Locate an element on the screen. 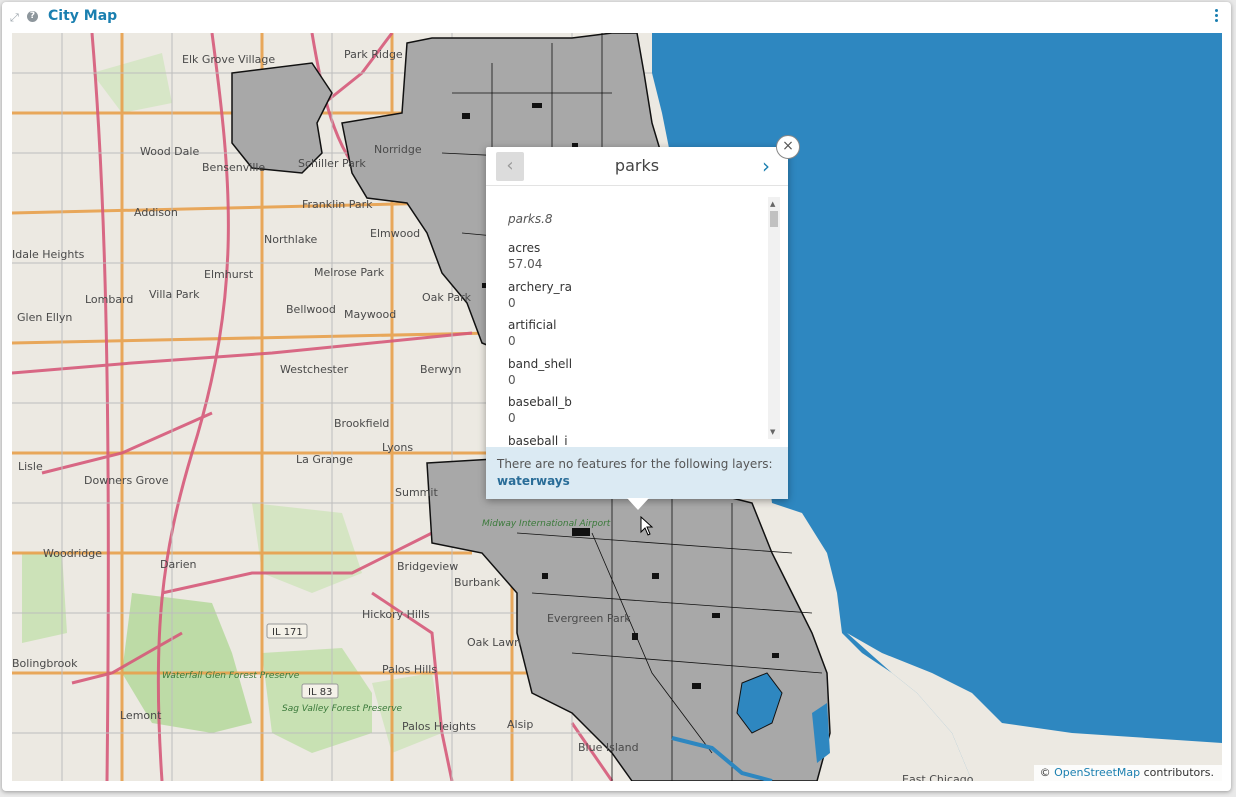  close-icon: × is located at coordinates (788, 147).